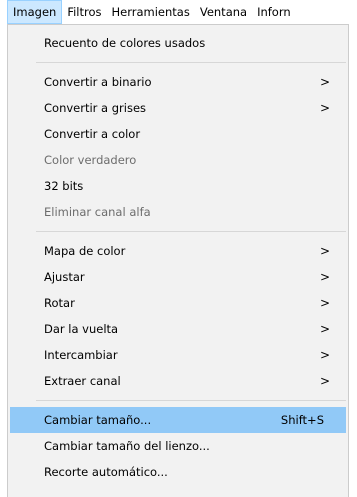 This screenshot has height=497, width=357. Describe the element at coordinates (81, 355) in the screenshot. I see `menu-item-label: Intercambiar` at that location.